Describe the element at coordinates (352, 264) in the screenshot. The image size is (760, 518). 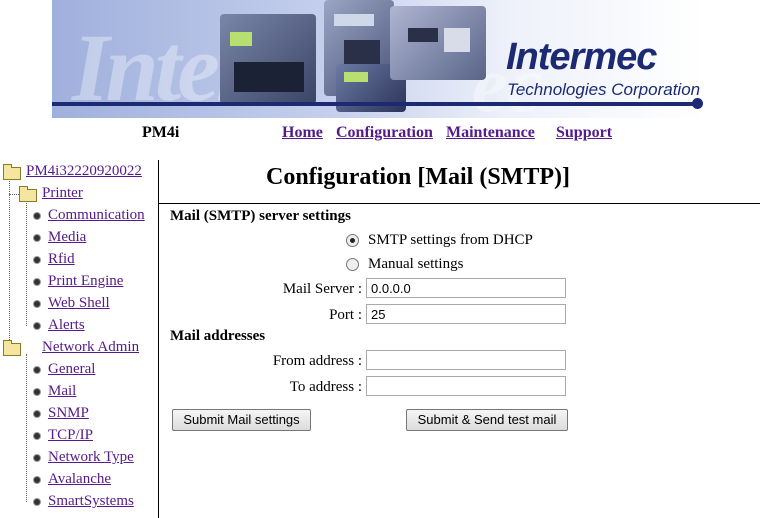
I see `radio-manual` at that location.